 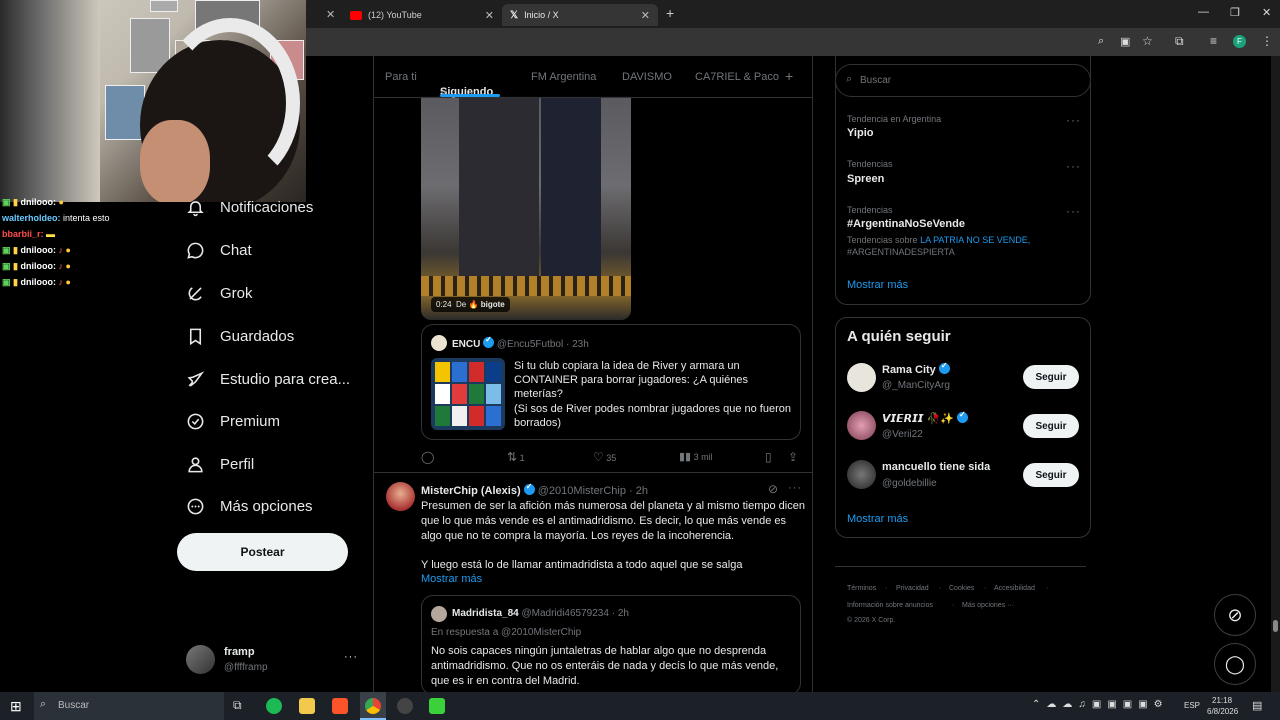 I want to click on footer-link-privacy: Privacidad, so click(x=912, y=588).